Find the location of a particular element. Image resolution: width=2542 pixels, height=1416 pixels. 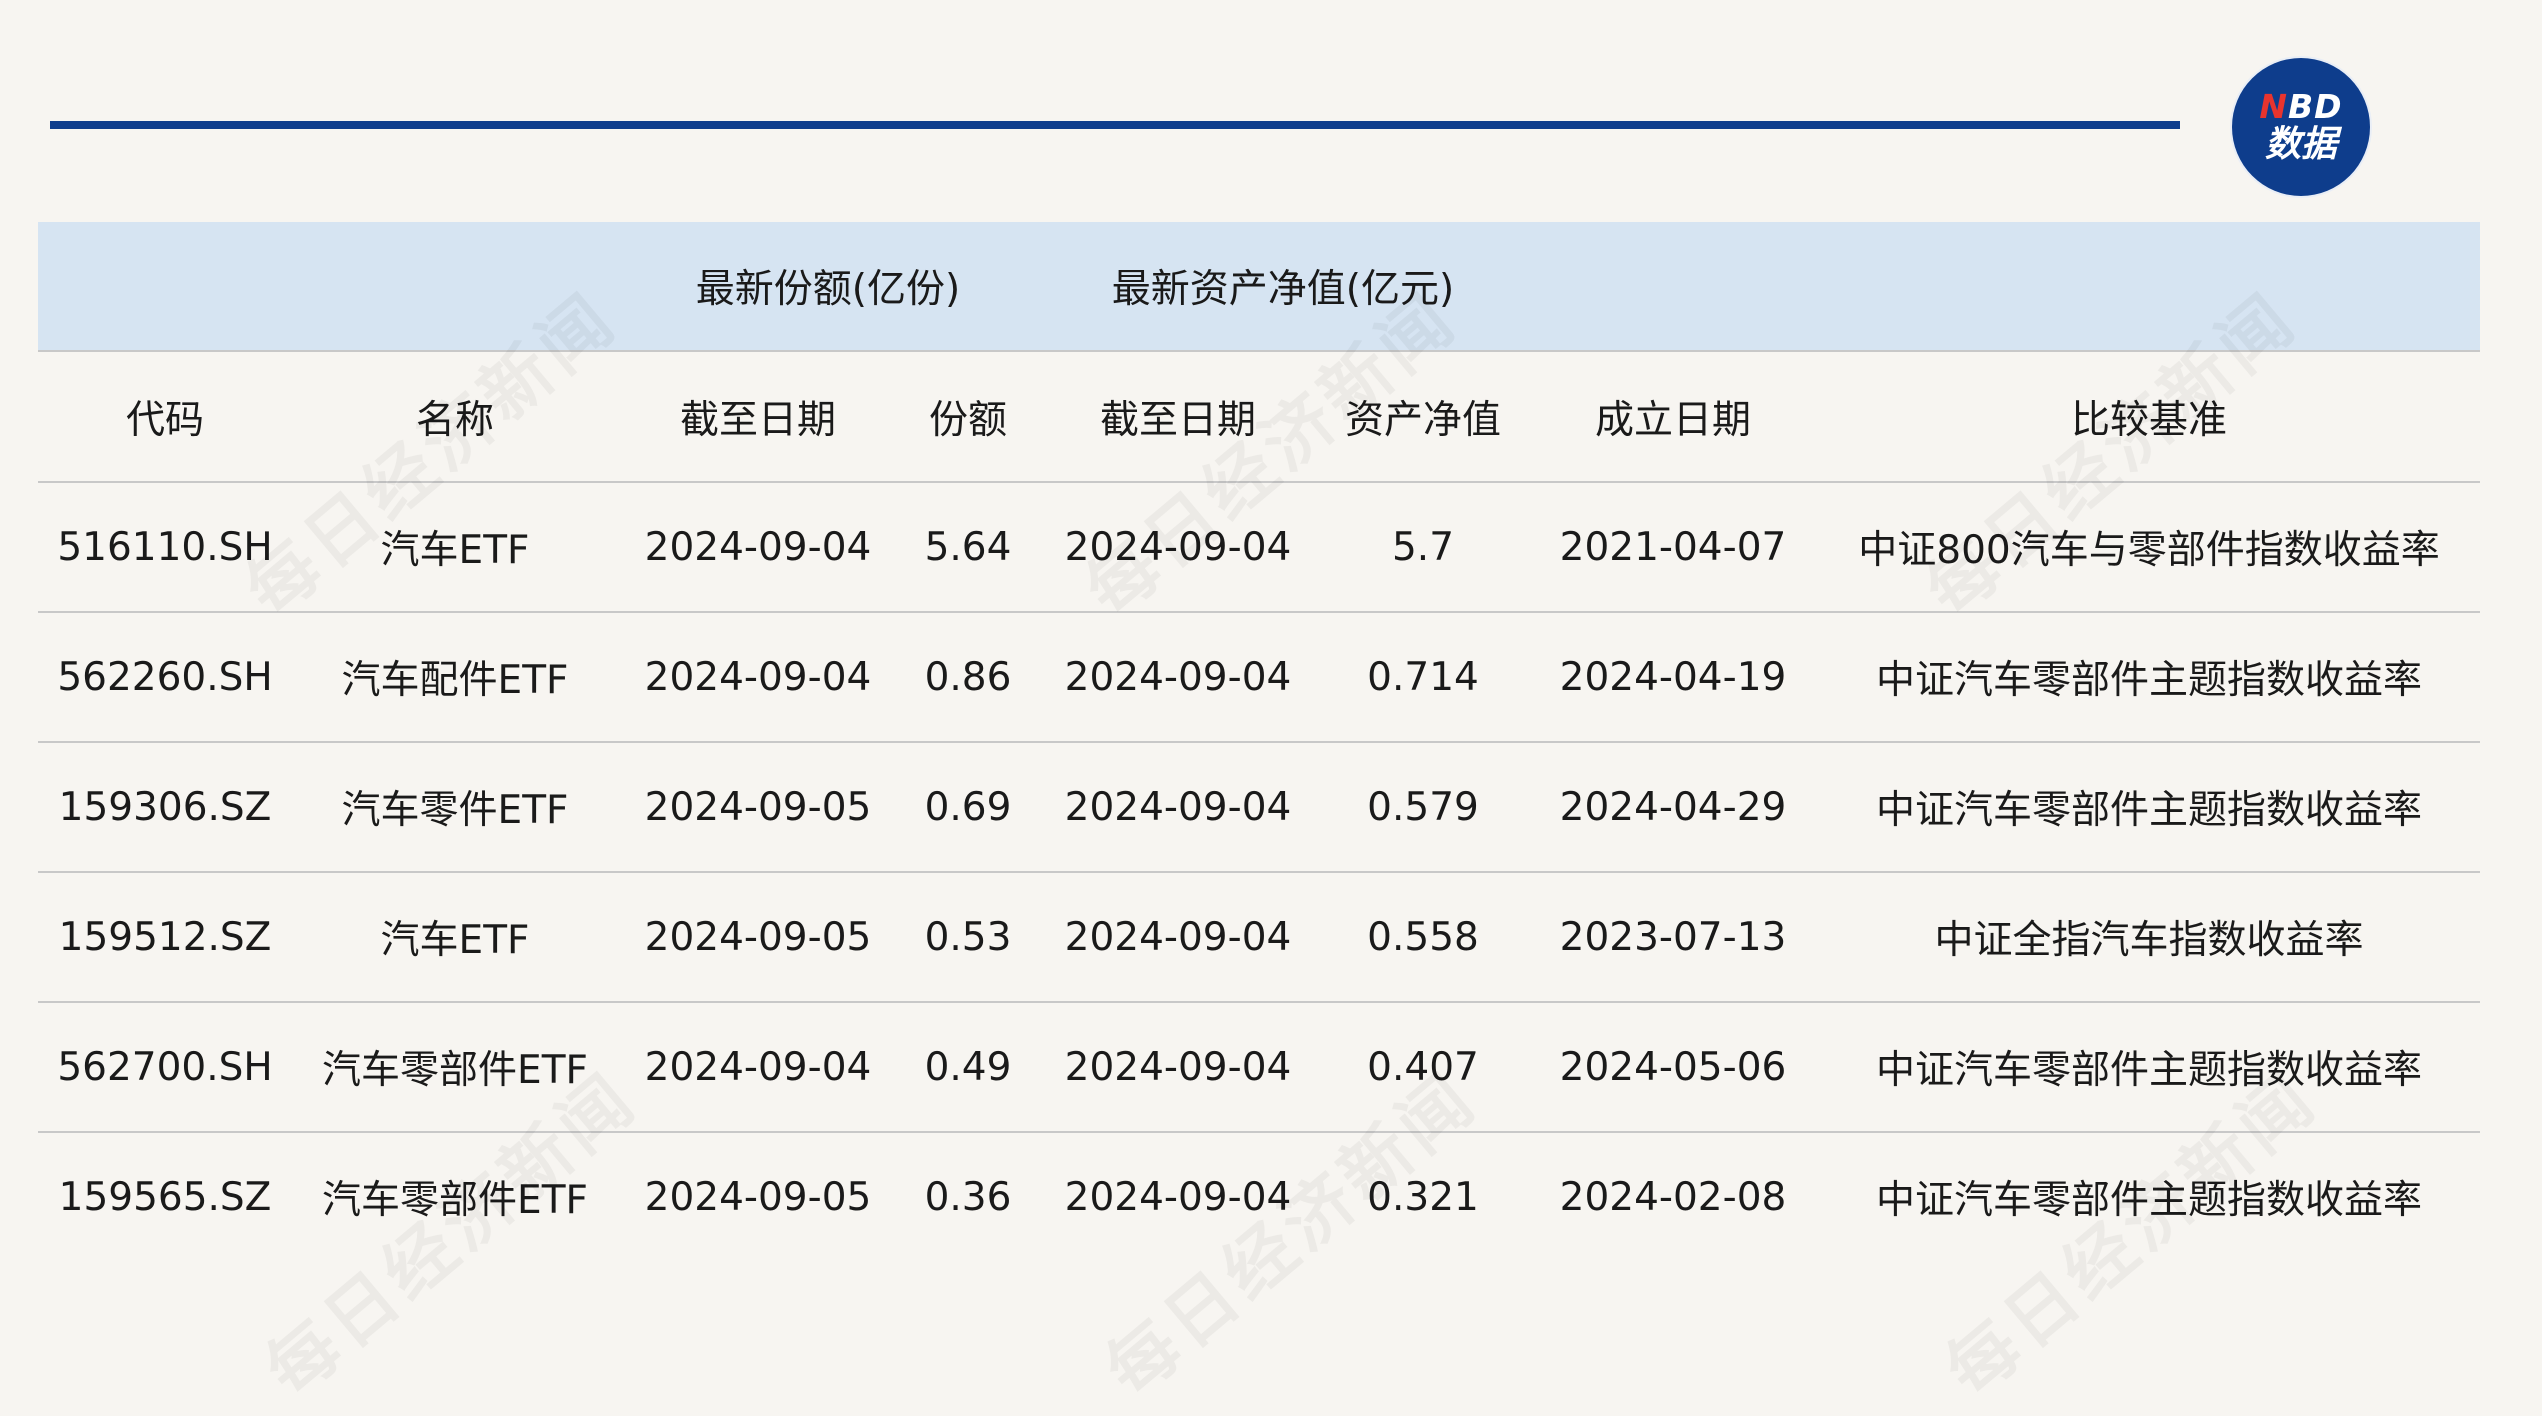

cell-inception: 2023-07-13 is located at coordinates (1673, 937).